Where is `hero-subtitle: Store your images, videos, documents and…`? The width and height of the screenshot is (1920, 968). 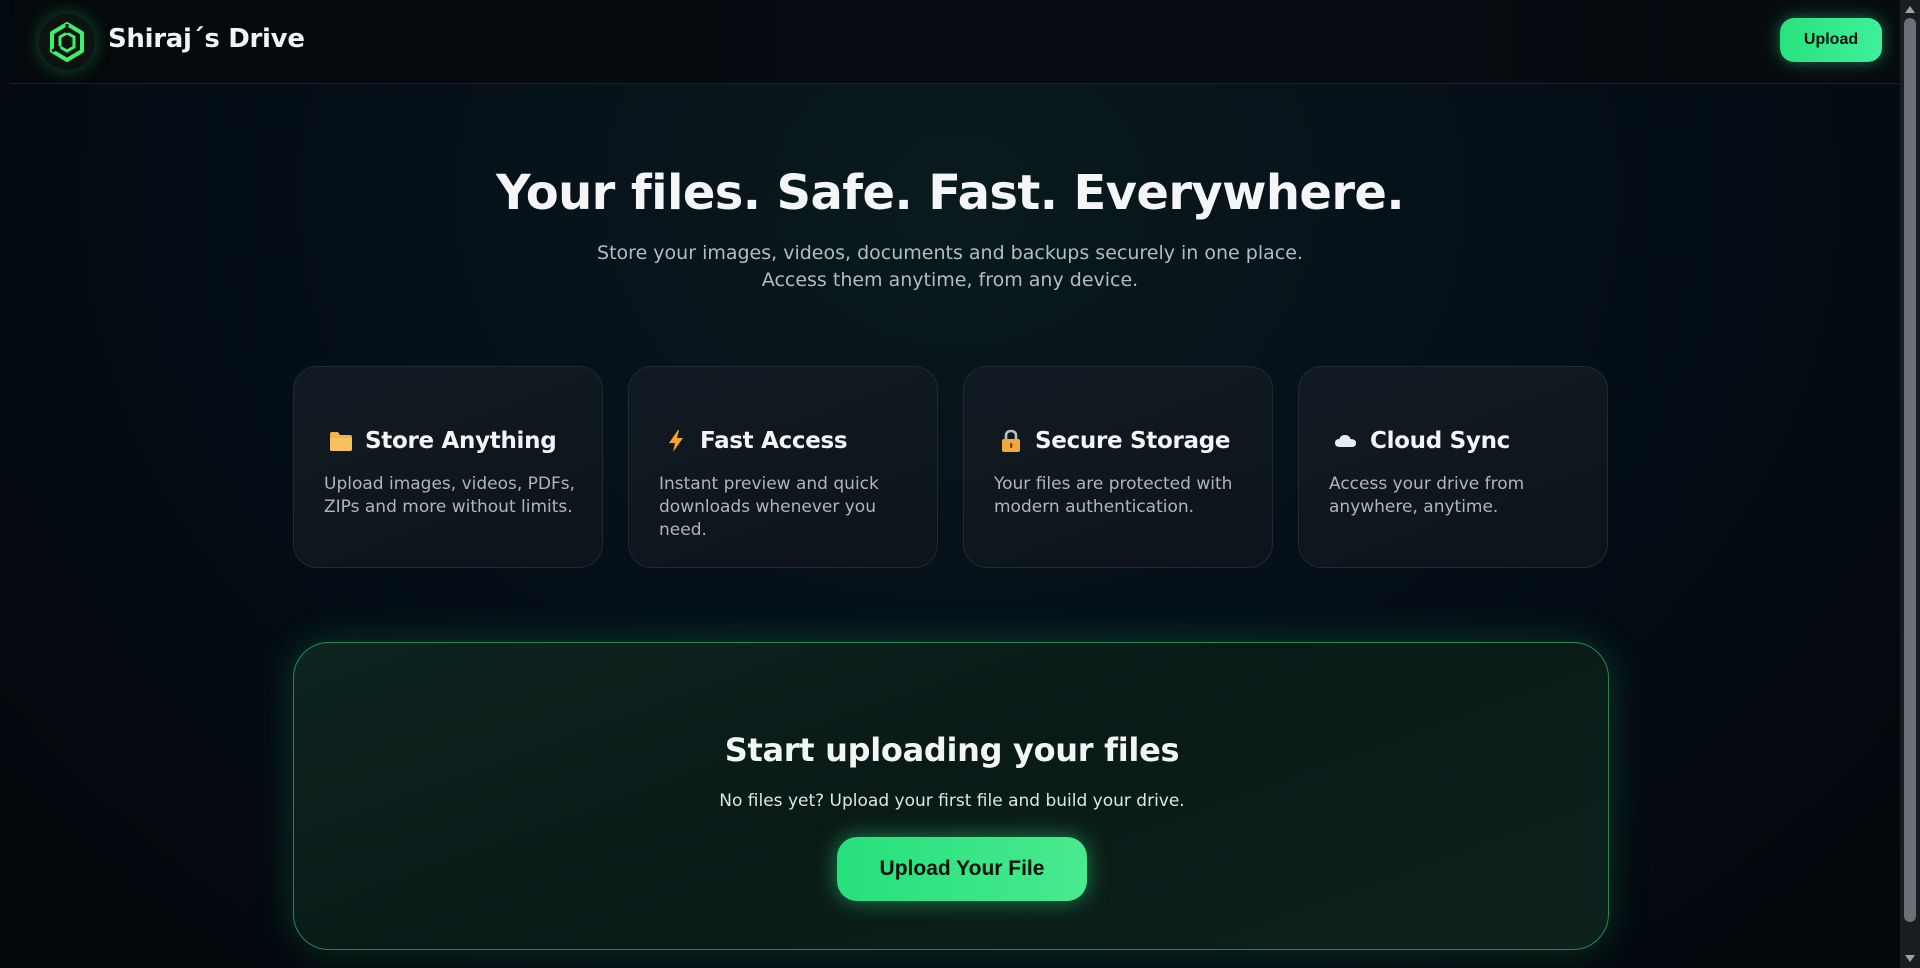 hero-subtitle: Store your images, videos, documents and… is located at coordinates (950, 267).